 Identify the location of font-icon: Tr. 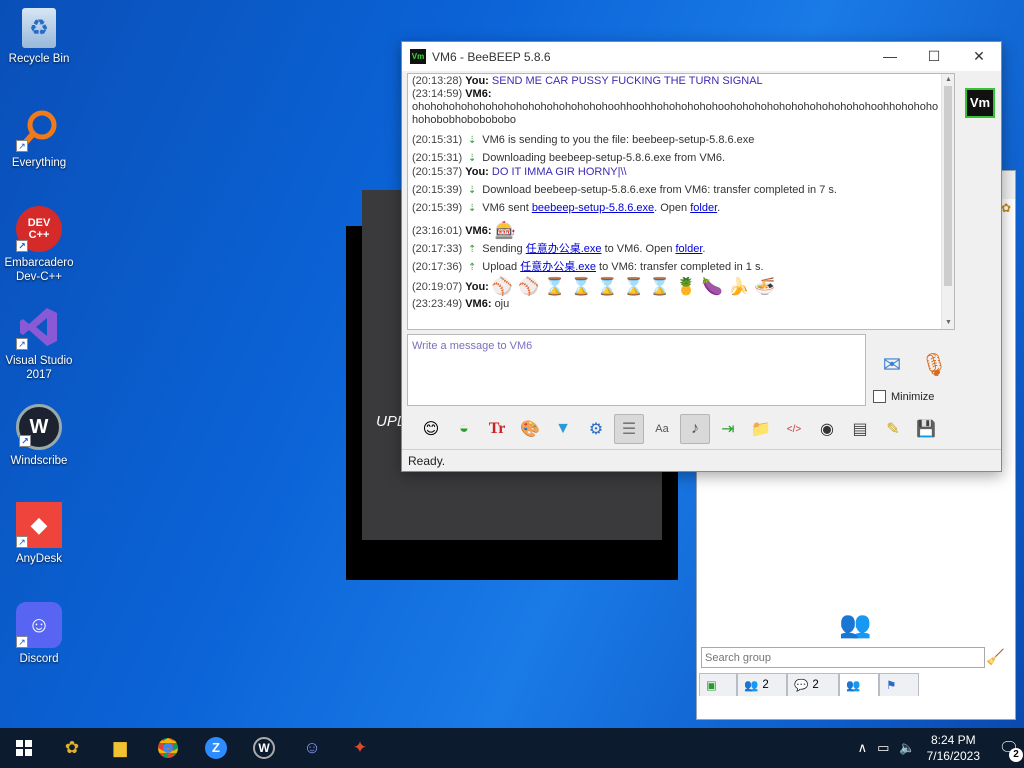
(497, 428).